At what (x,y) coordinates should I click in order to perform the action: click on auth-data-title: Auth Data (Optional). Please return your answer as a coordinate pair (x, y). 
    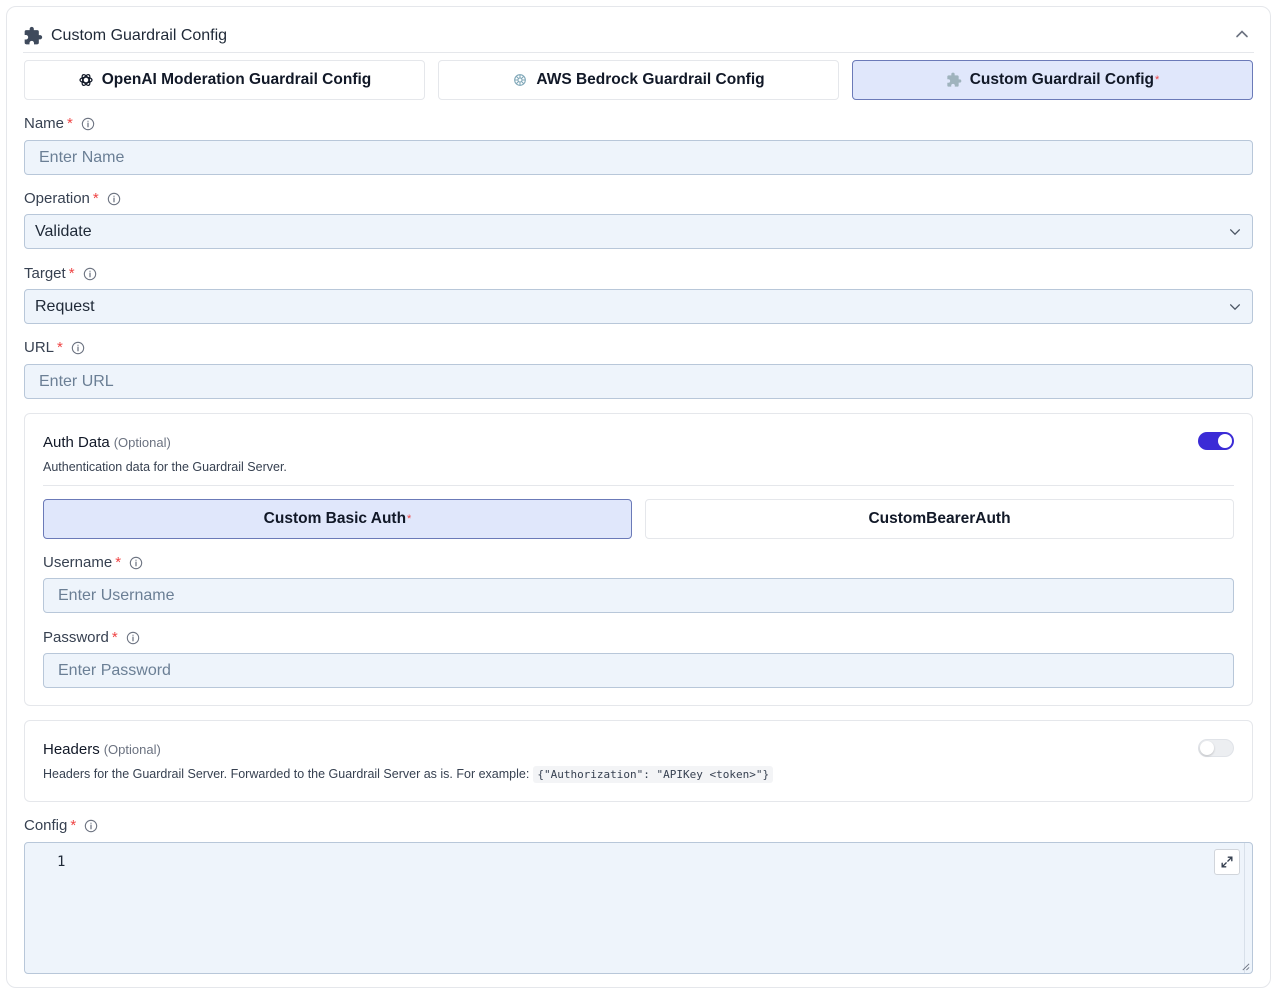
    Looking at the image, I should click on (107, 442).